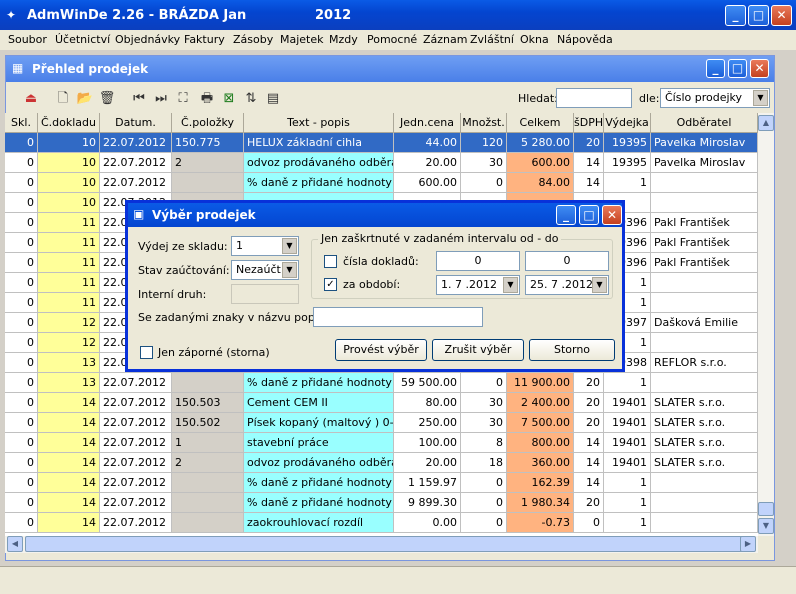 The image size is (796, 594). Describe the element at coordinates (208, 423) in the screenshot. I see `table-cell: 150.502` at that location.